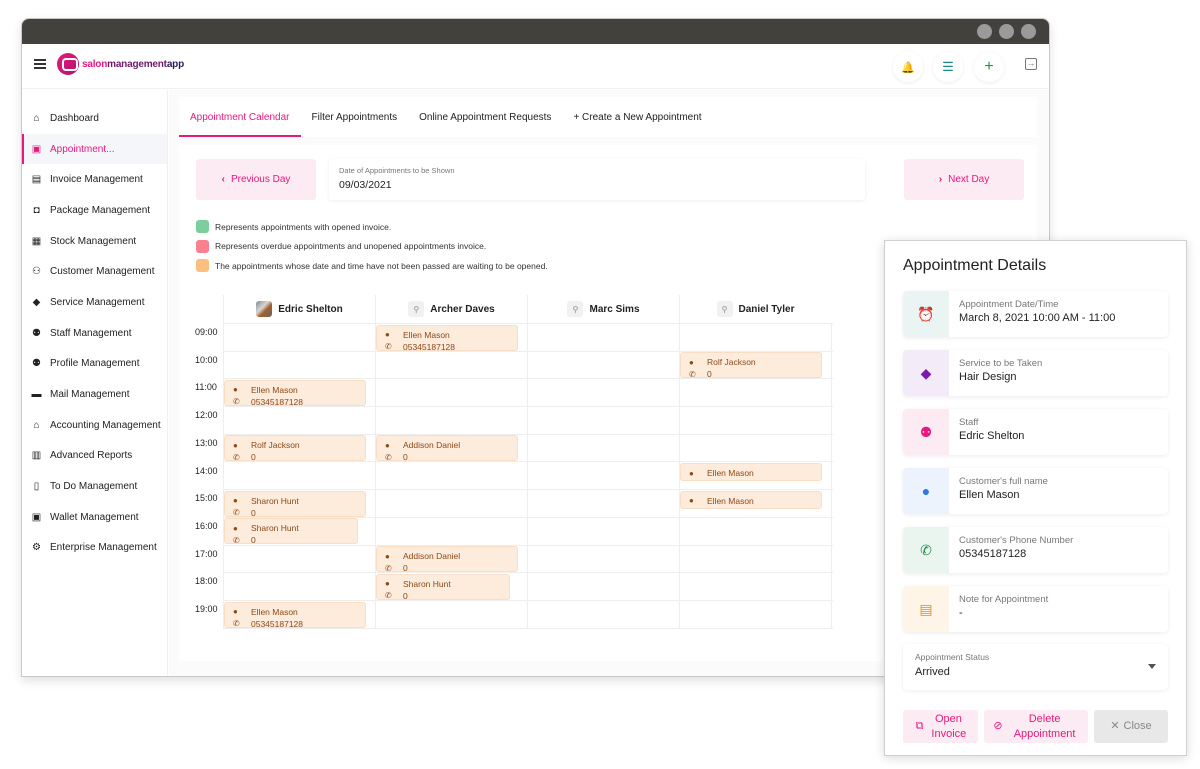 This screenshot has width=1200, height=769. Describe the element at coordinates (240, 117) in the screenshot. I see `tab-appointment-calendar: Appointment Calendar` at that location.